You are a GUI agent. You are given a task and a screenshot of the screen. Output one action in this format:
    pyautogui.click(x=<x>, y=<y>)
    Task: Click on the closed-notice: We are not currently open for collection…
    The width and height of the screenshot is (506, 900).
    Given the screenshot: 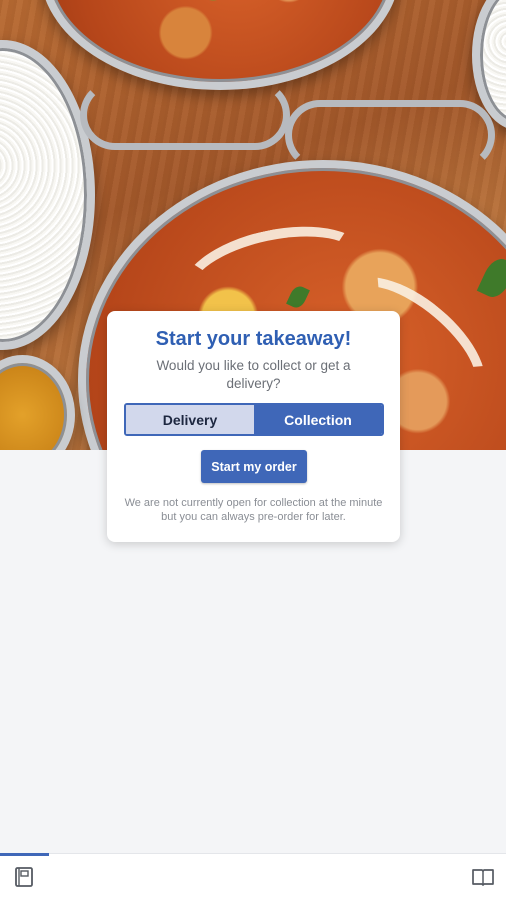 What is the action you would take?
    pyautogui.click(x=253, y=510)
    